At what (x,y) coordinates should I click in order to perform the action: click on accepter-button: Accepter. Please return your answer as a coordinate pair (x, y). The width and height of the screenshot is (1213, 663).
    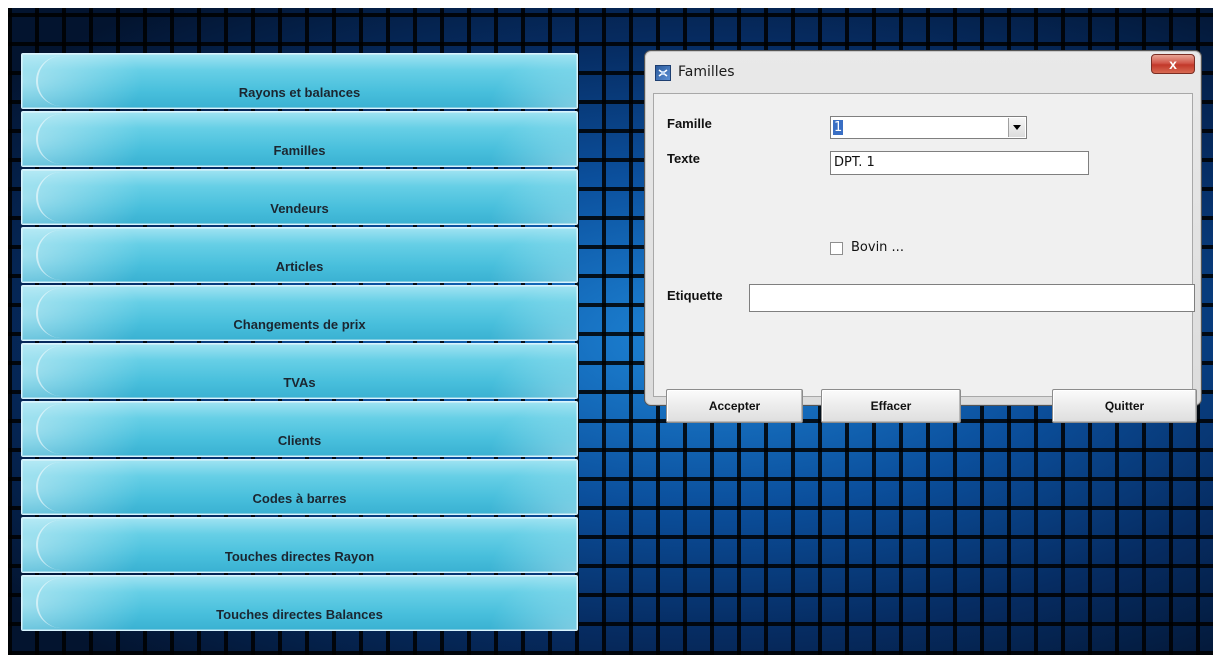
    Looking at the image, I should click on (734, 406).